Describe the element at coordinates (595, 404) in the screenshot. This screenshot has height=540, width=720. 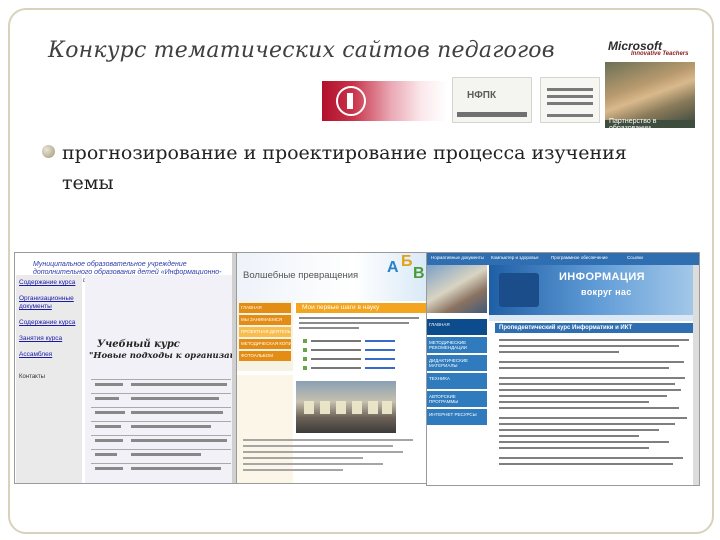
I see `site3-body-text` at that location.